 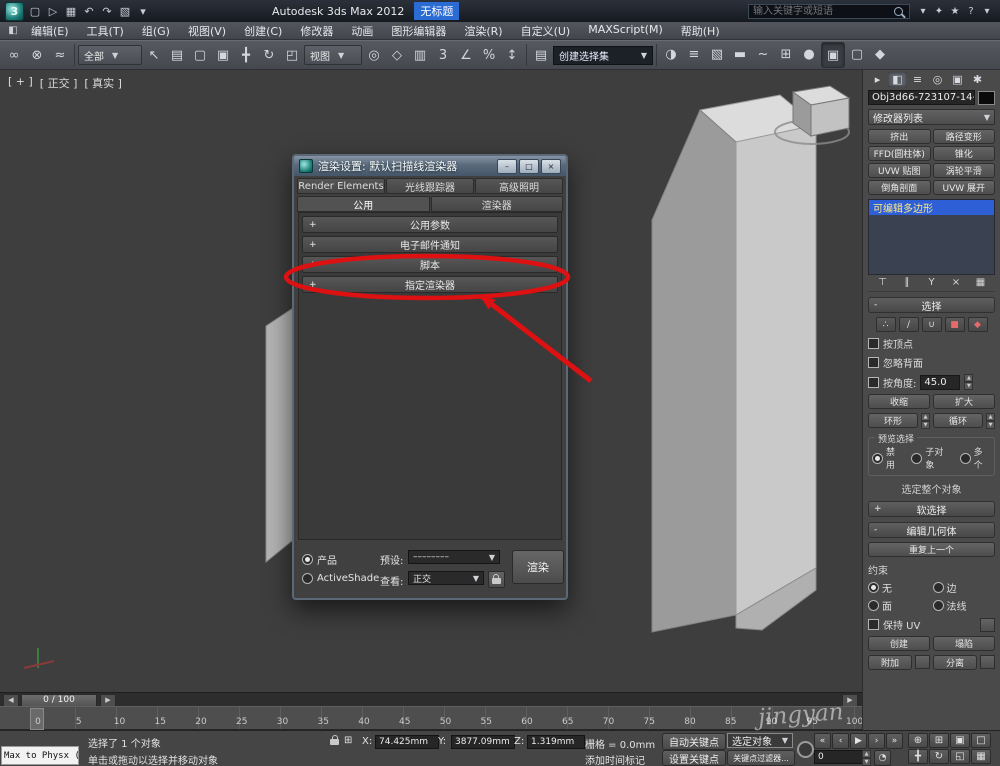 I want to click on search-input, so click(x=829, y=11).